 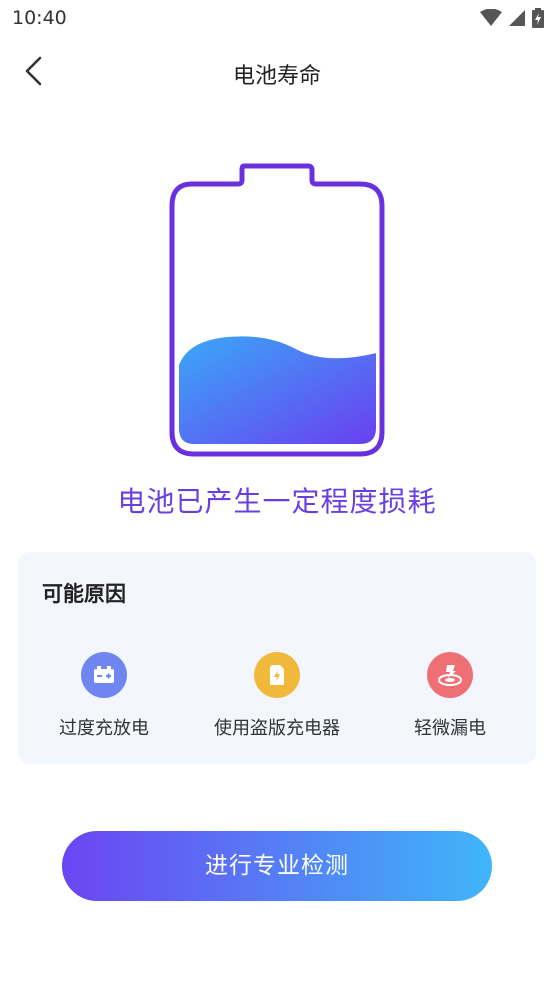 What do you see at coordinates (517, 18) in the screenshot?
I see `signal-icon` at bounding box center [517, 18].